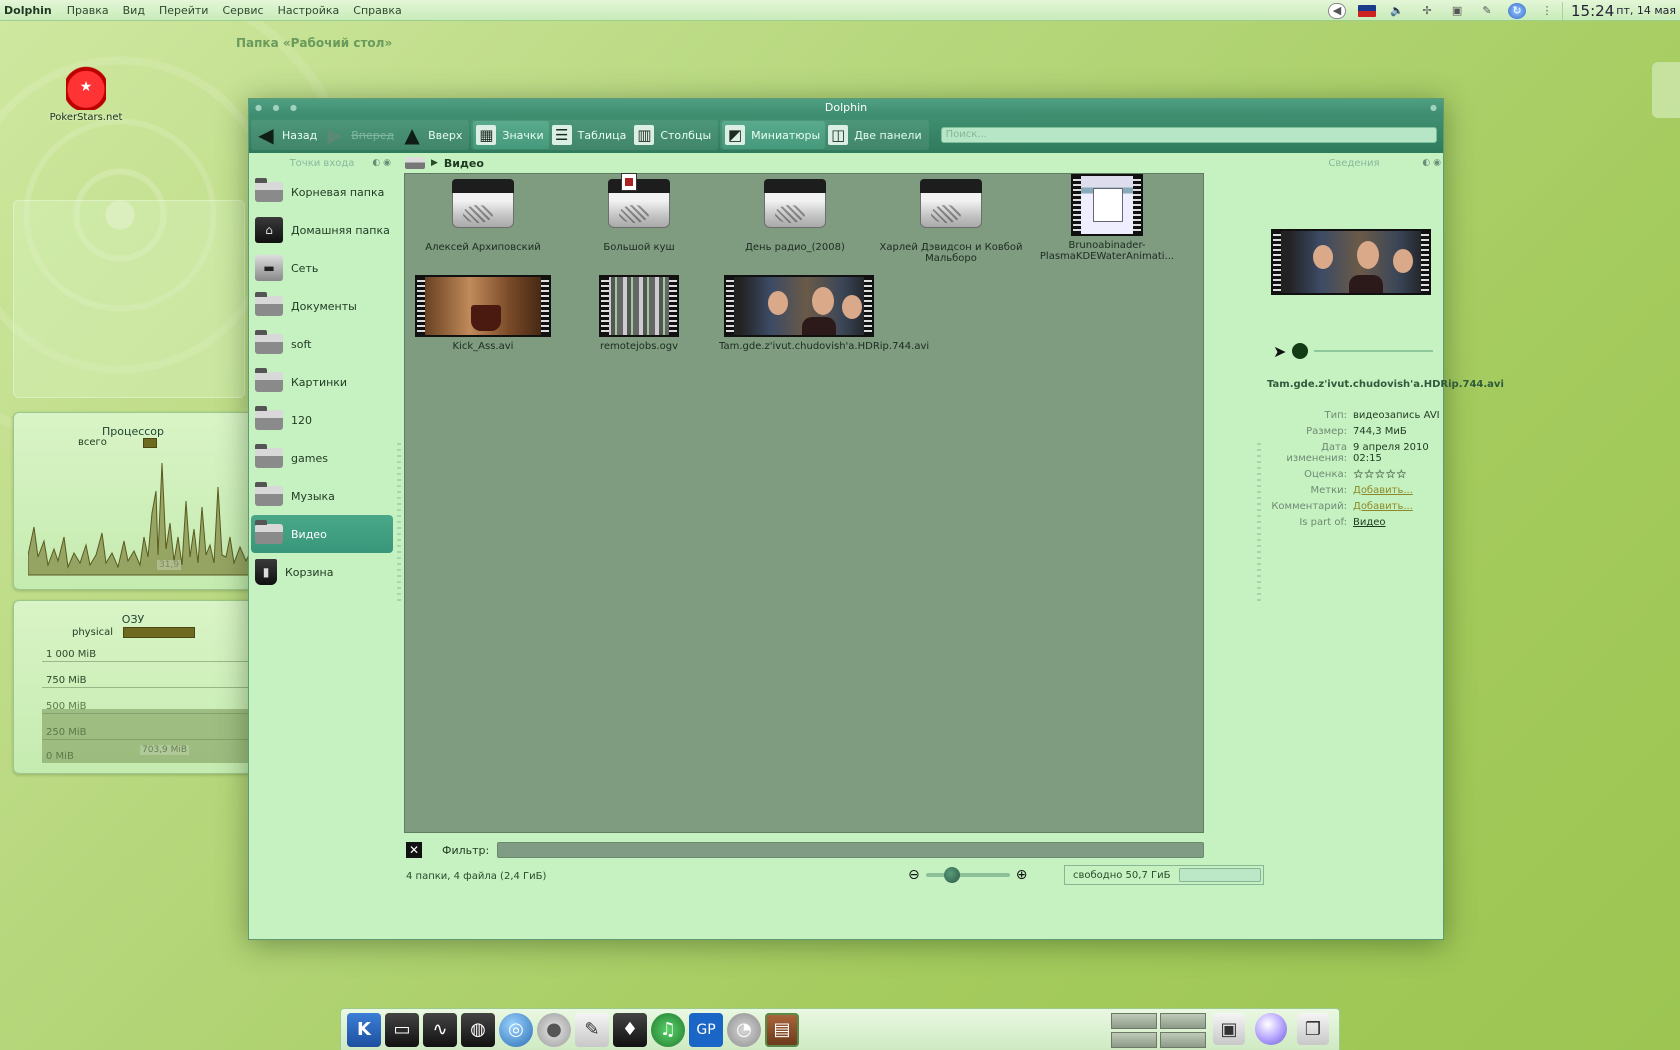  What do you see at coordinates (322, 306) in the screenshot?
I see `place-documents: Документы` at bounding box center [322, 306].